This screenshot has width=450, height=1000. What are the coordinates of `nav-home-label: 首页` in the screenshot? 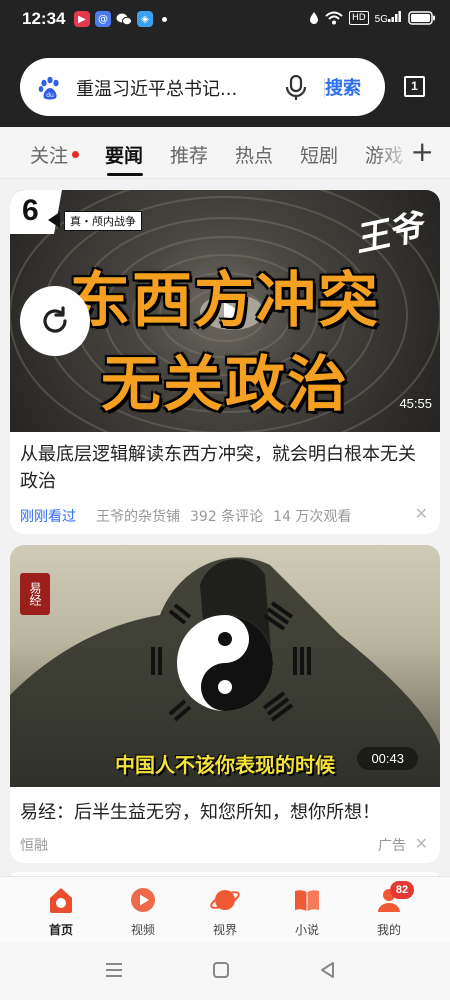 It's located at (60, 930).